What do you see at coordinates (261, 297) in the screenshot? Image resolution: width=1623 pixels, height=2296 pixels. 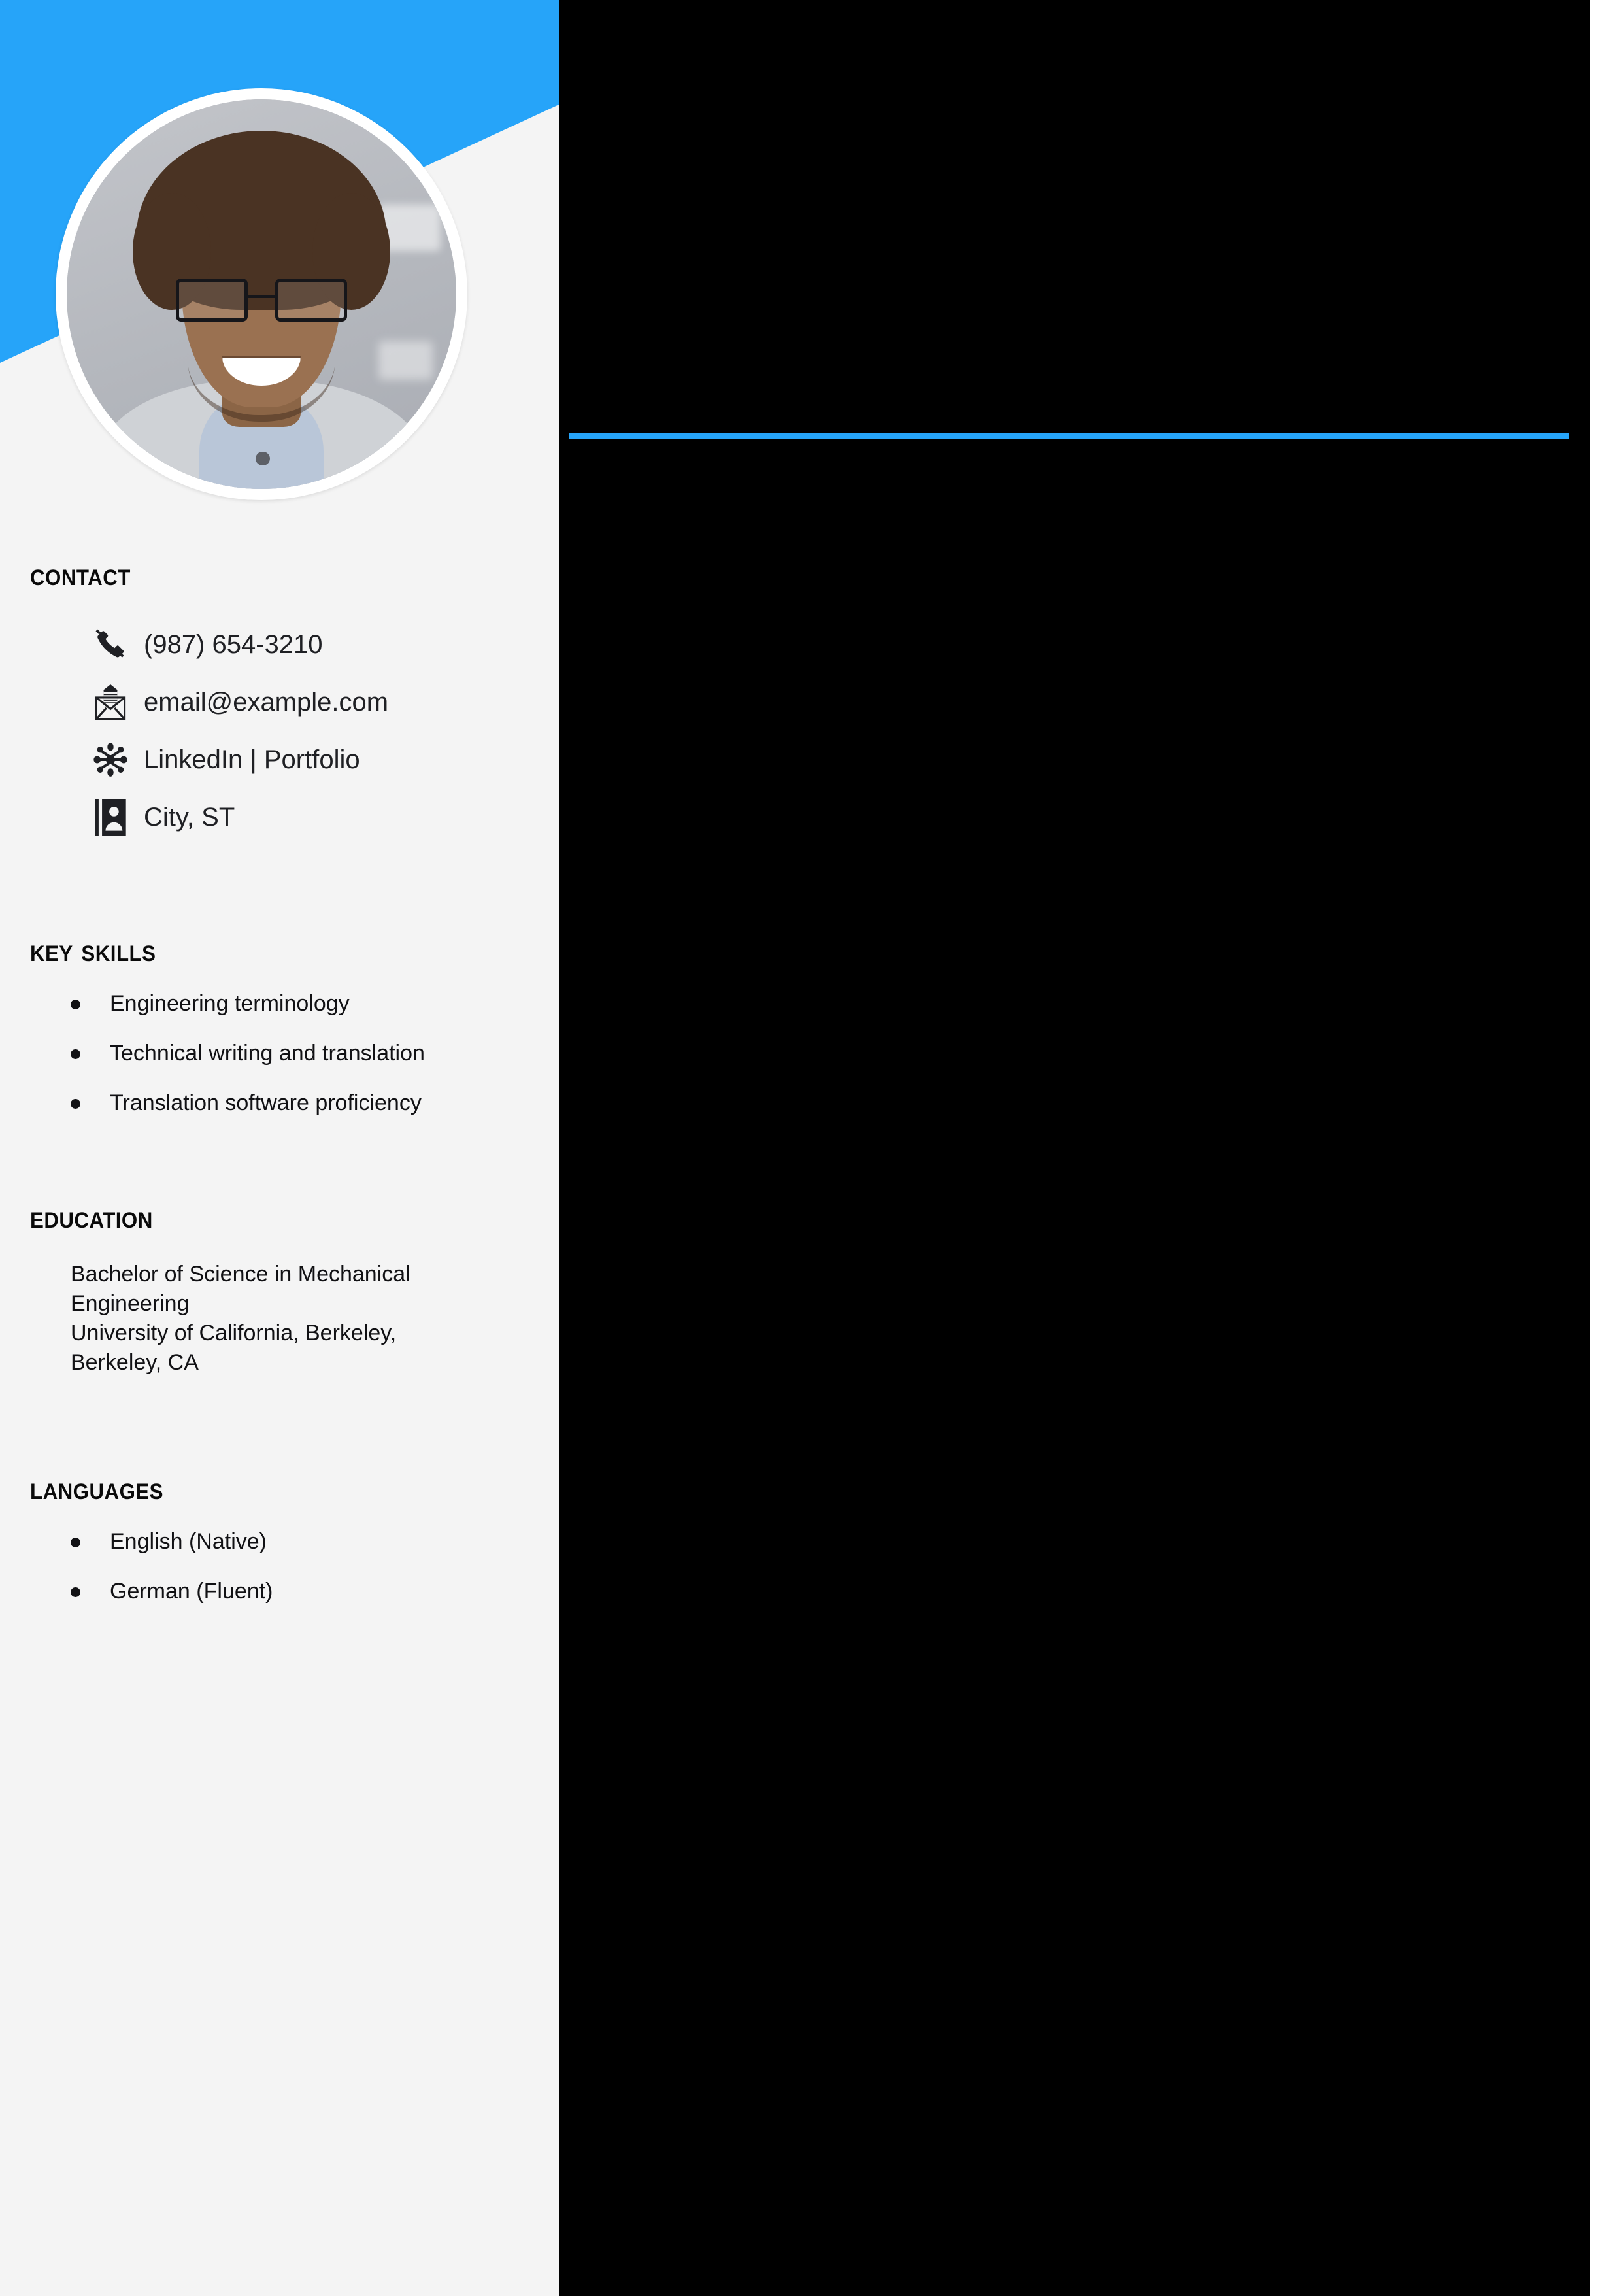 I see `glasses-bridge` at bounding box center [261, 297].